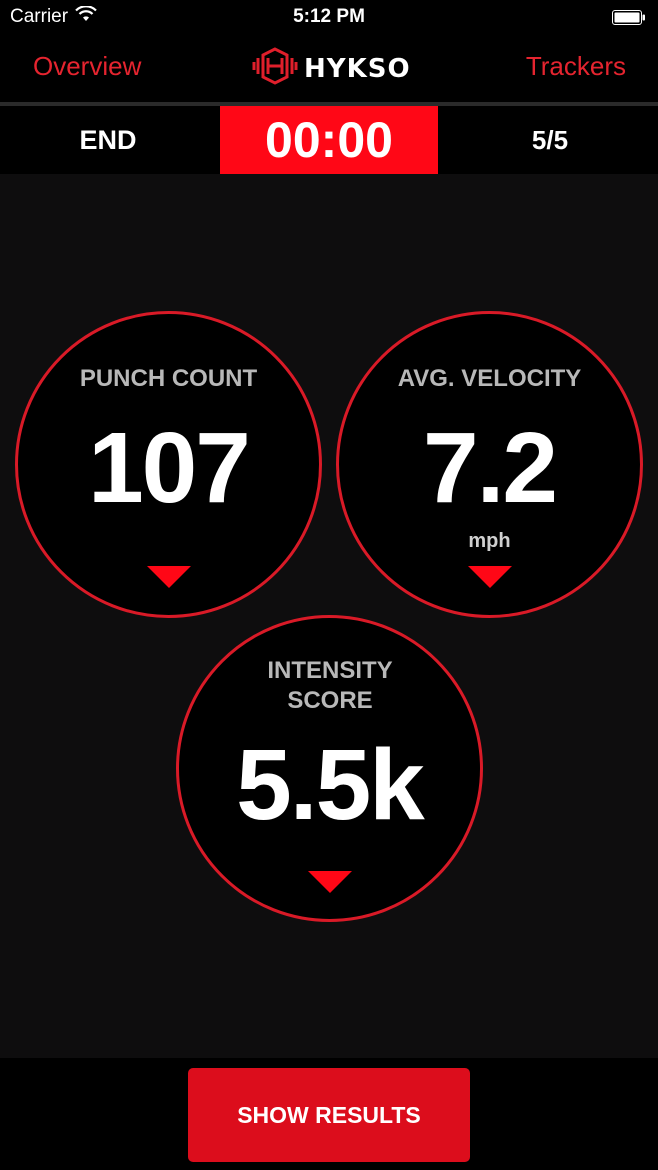 The width and height of the screenshot is (658, 1170). What do you see at coordinates (275, 68) in the screenshot?
I see `hykso-logo-icon` at bounding box center [275, 68].